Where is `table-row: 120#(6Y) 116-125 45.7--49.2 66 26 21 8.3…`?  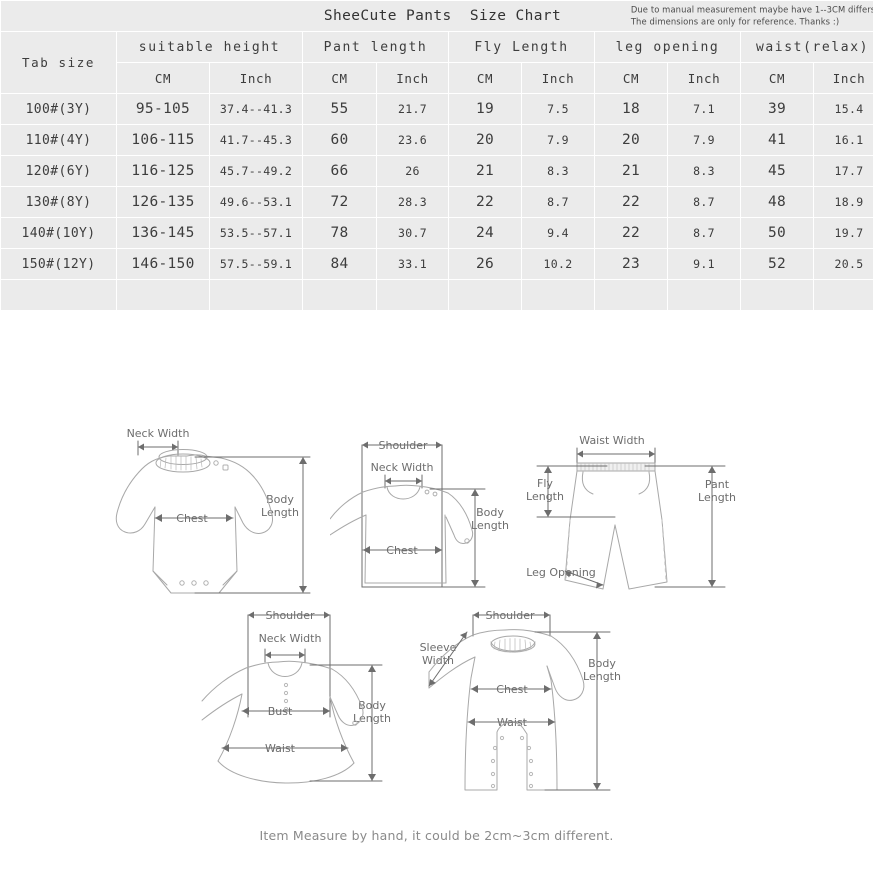
table-row: 120#(6Y) 116-125 45.7--49.2 66 26 21 8.3… is located at coordinates (437, 171).